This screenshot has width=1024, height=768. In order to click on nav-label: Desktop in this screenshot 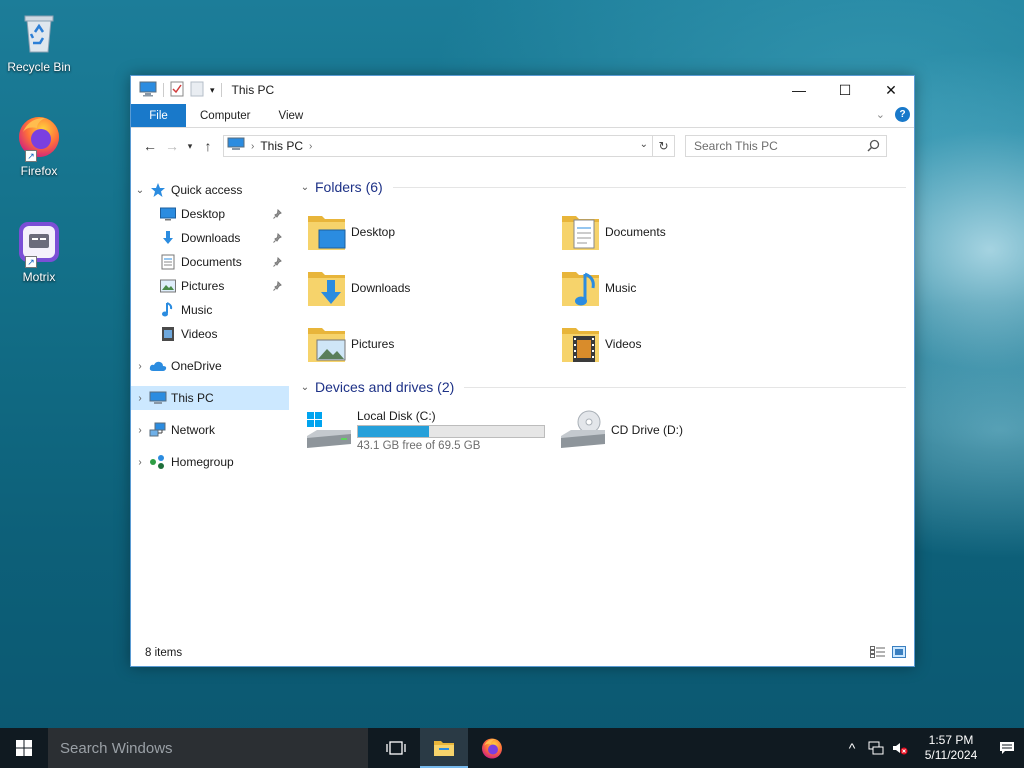, I will do `click(203, 214)`.